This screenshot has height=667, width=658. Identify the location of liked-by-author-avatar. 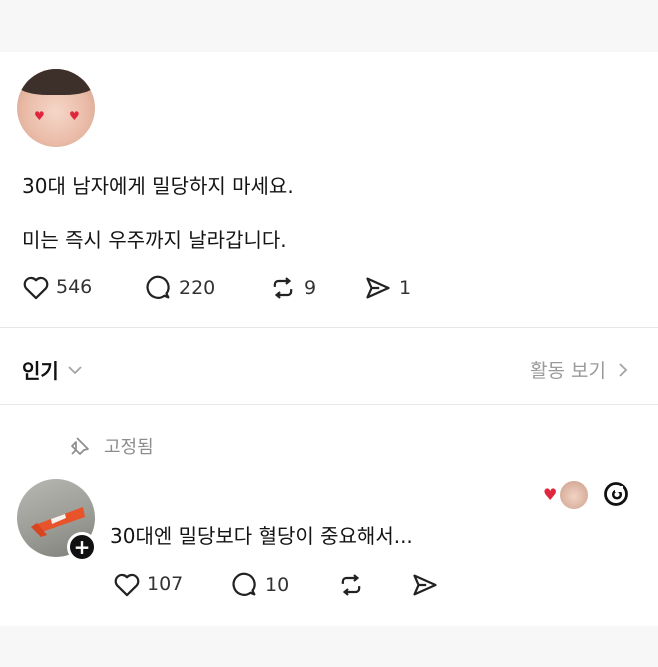
(574, 495).